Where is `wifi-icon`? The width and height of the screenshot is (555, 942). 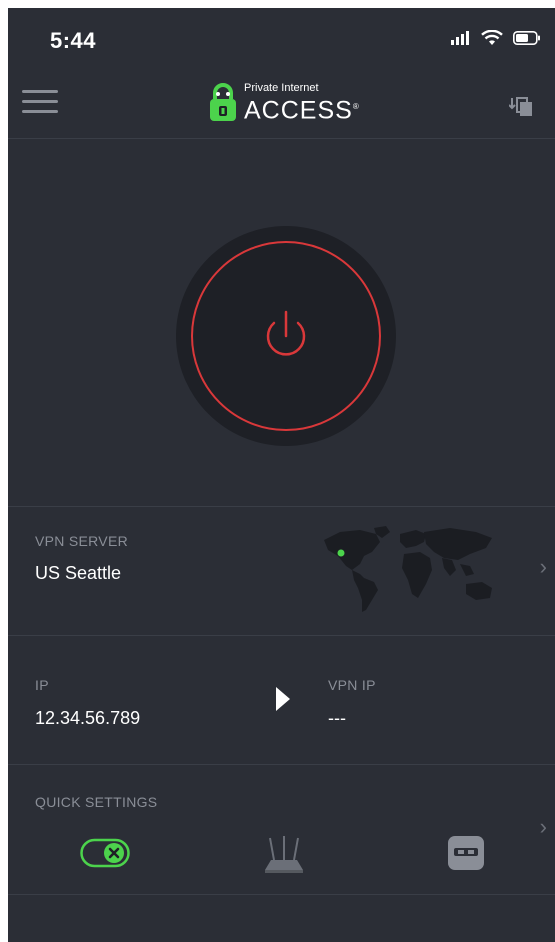 wifi-icon is located at coordinates (492, 37).